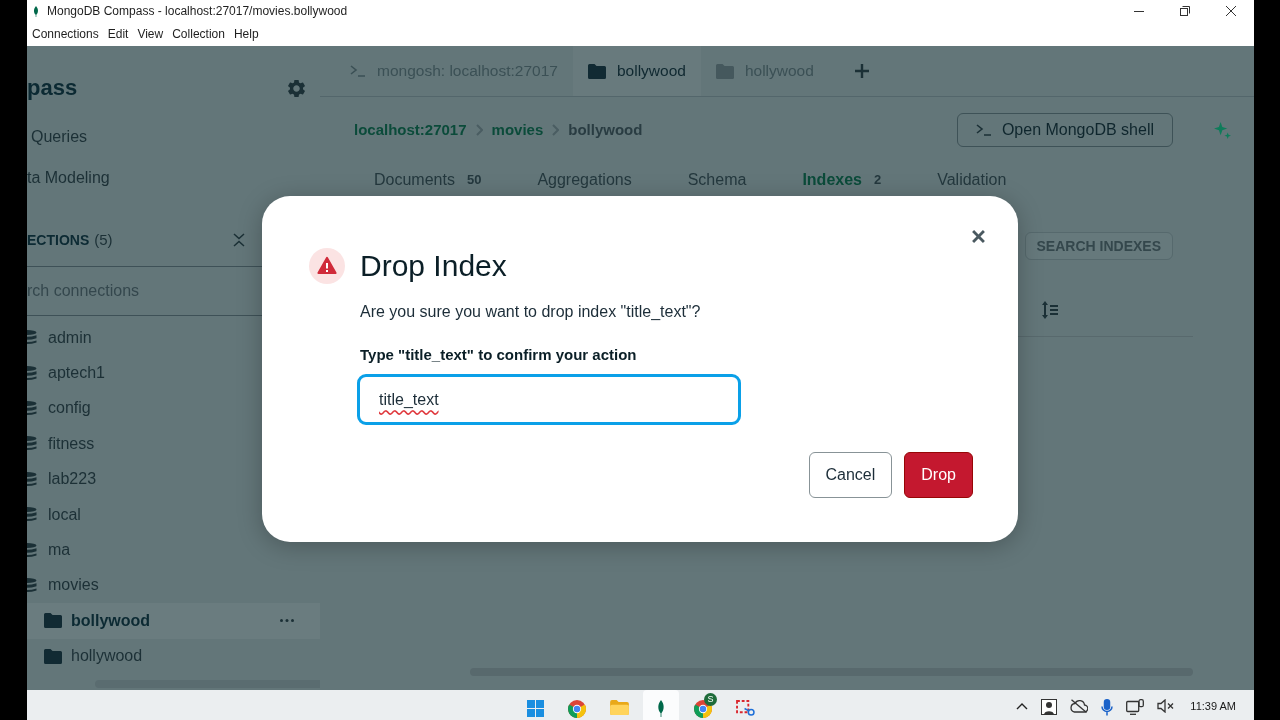 This screenshot has height=720, width=1280. What do you see at coordinates (878, 180) in the screenshot?
I see `tab-count: 2` at bounding box center [878, 180].